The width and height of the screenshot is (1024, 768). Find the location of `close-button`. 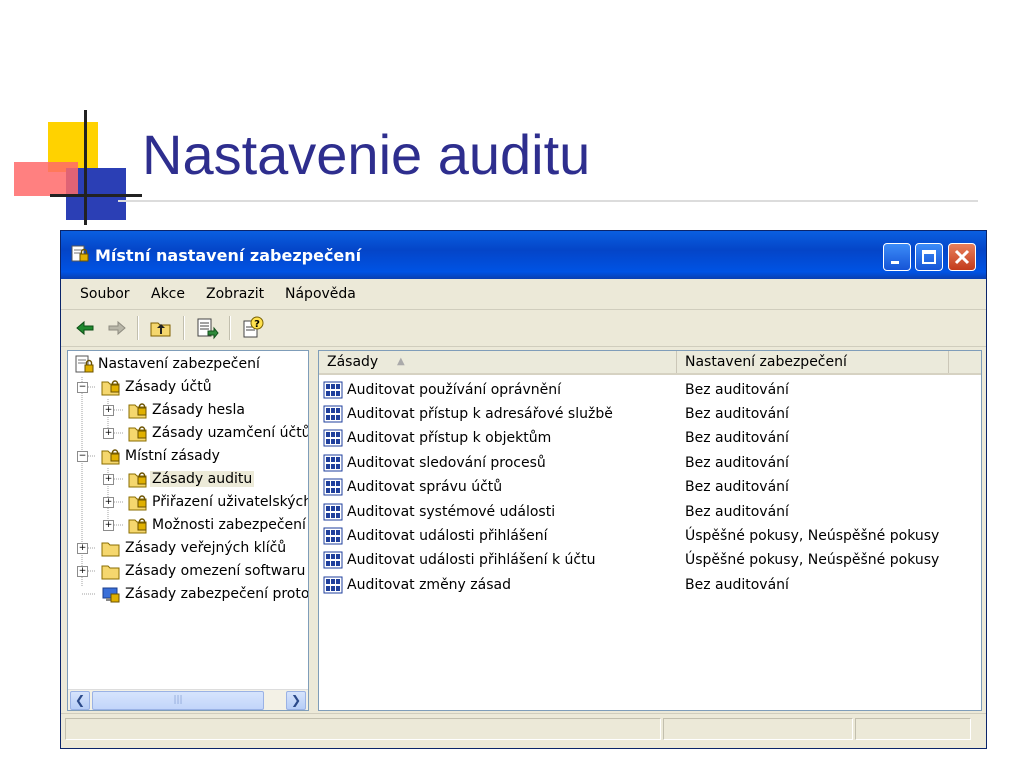

close-button is located at coordinates (962, 257).